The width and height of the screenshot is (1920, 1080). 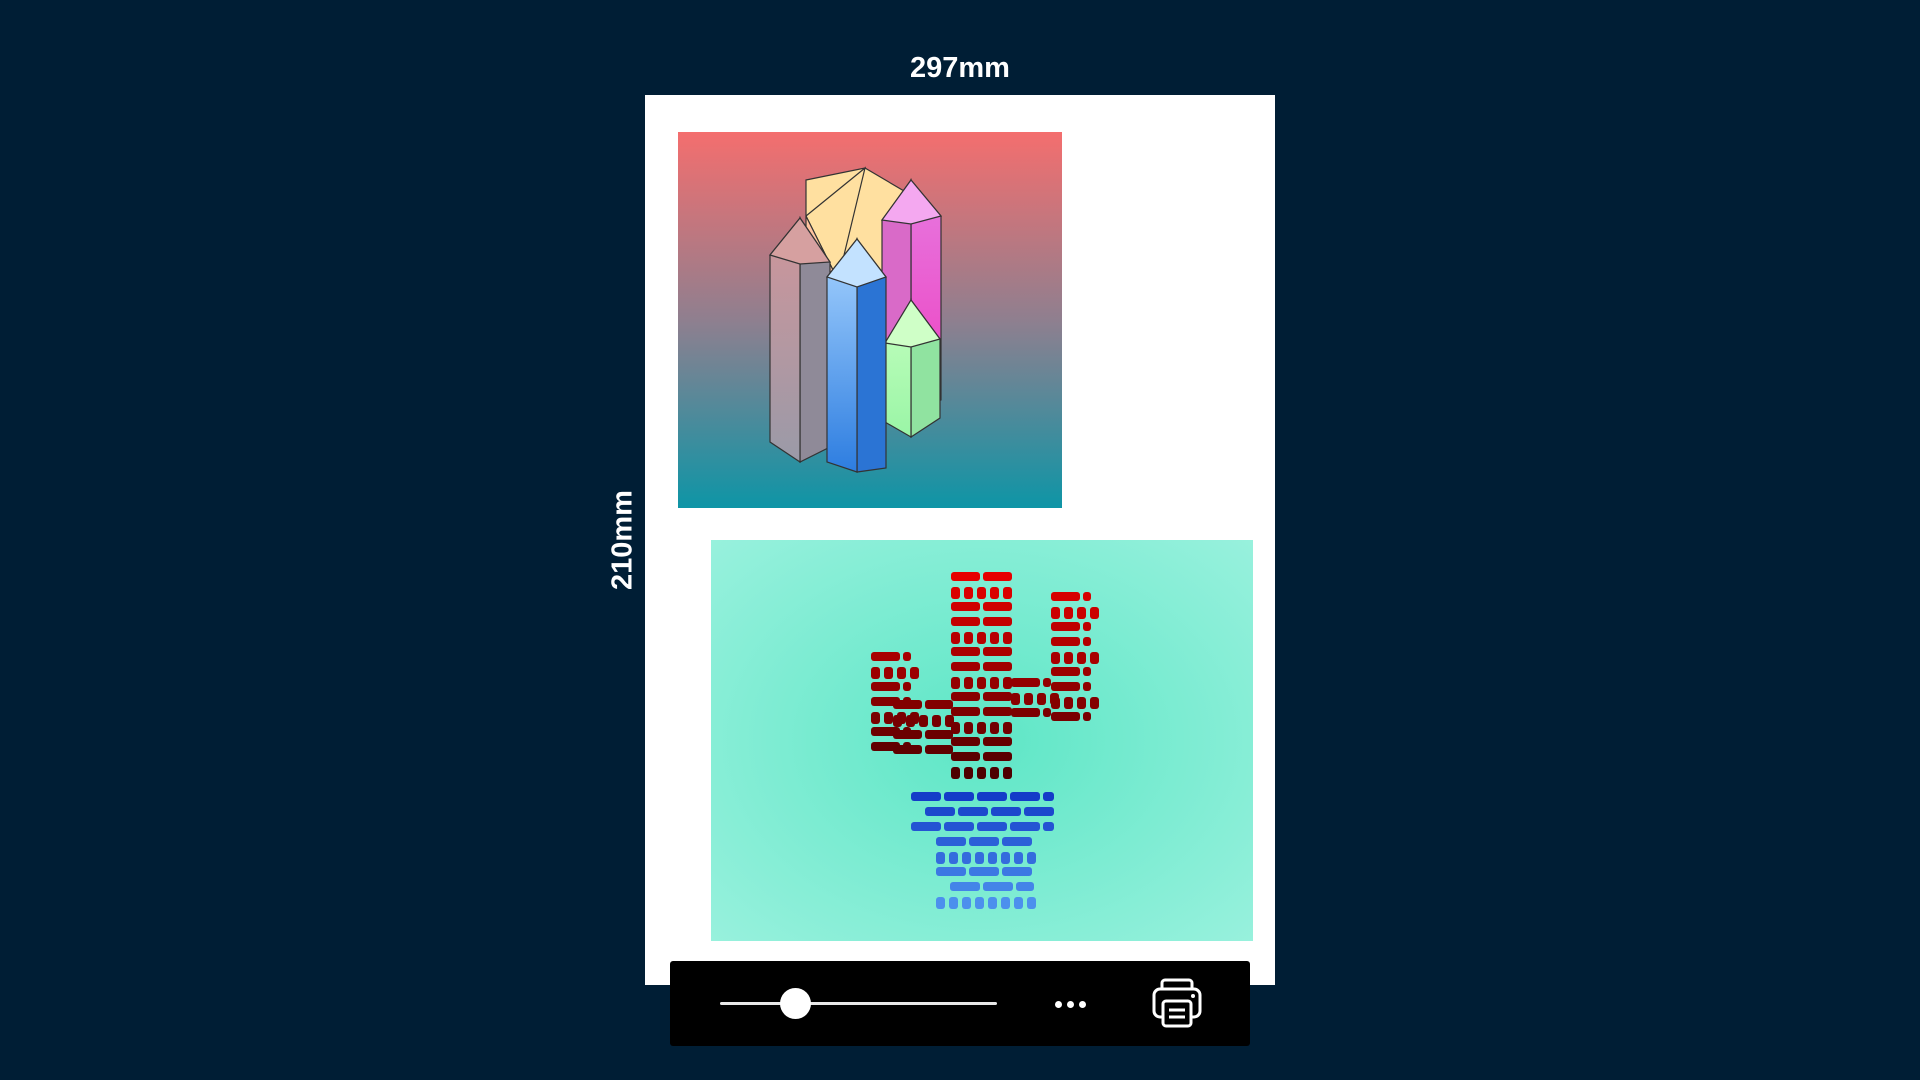 What do you see at coordinates (622, 540) in the screenshot?
I see `page-height-label: 210mm` at bounding box center [622, 540].